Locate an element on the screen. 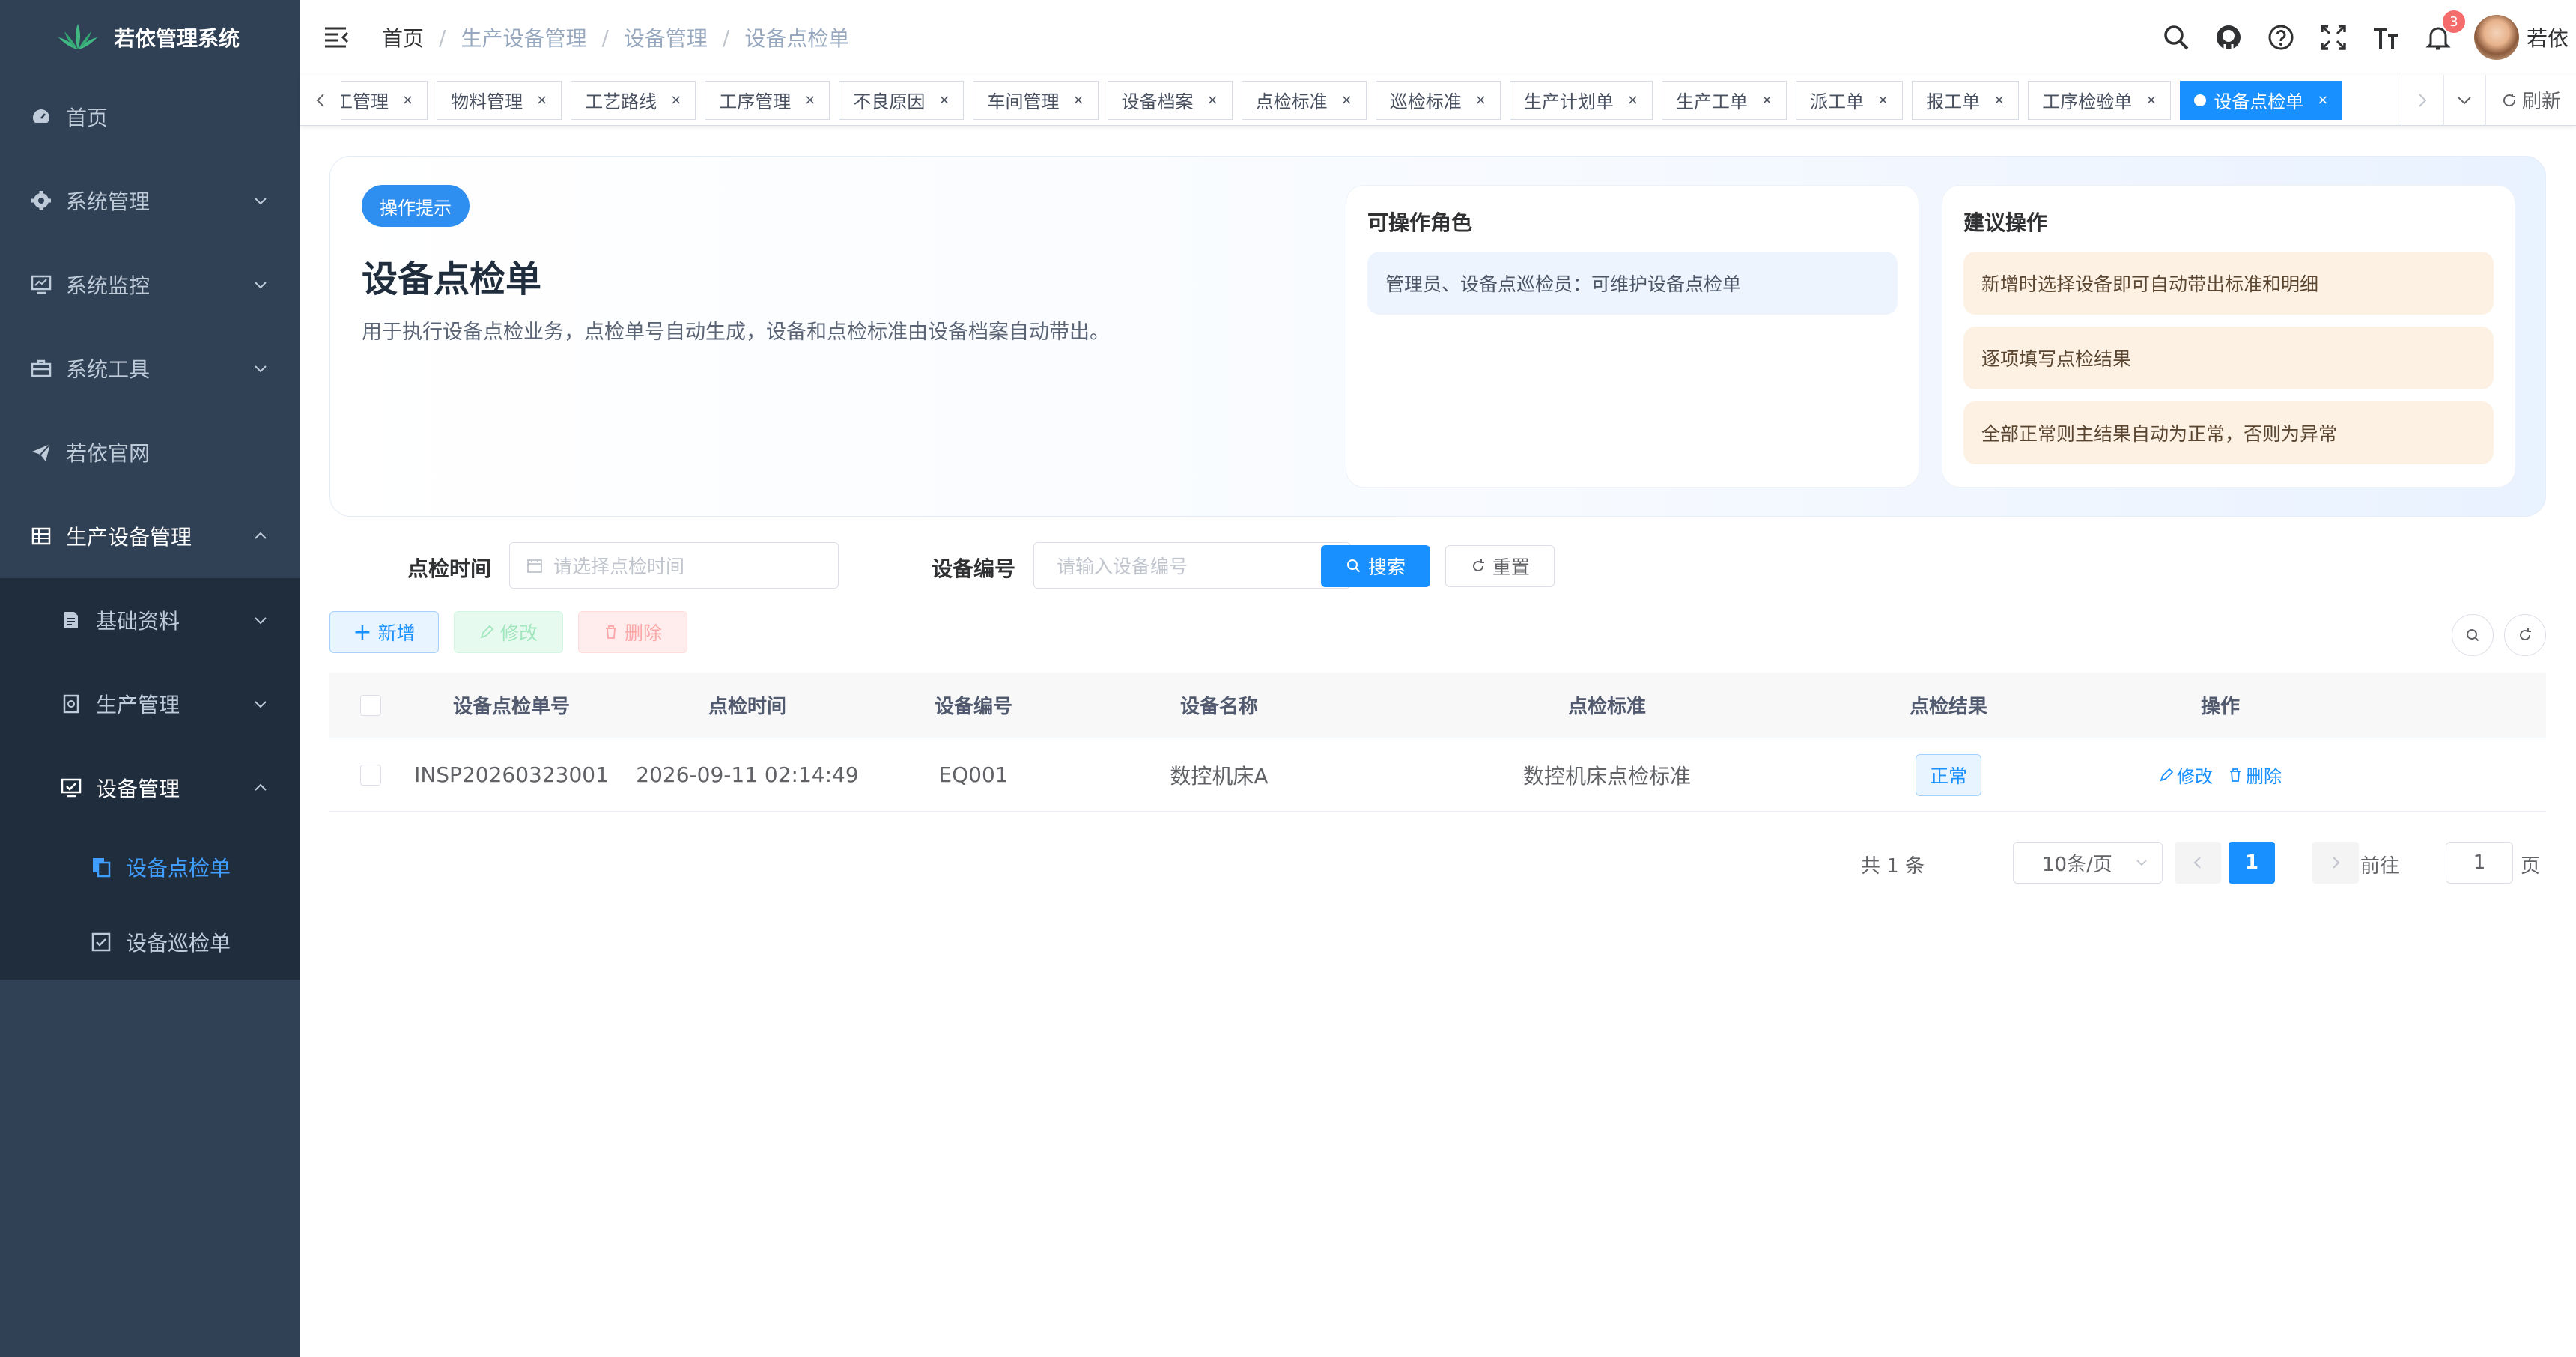 This screenshot has width=2576, height=1357. page-number: 1 is located at coordinates (2252, 863).